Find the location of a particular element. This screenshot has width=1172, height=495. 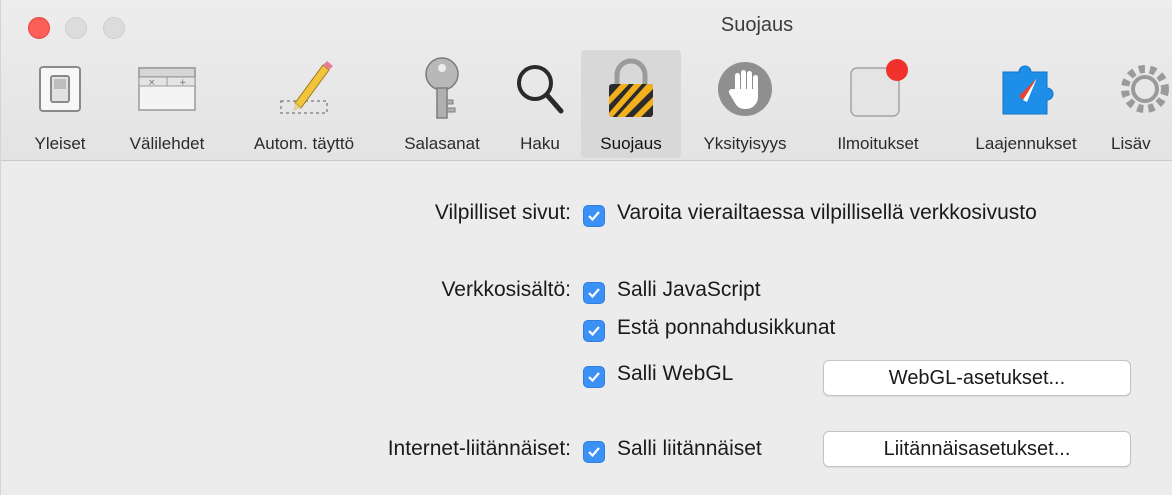

magnifier-icon is located at coordinates (540, 89).